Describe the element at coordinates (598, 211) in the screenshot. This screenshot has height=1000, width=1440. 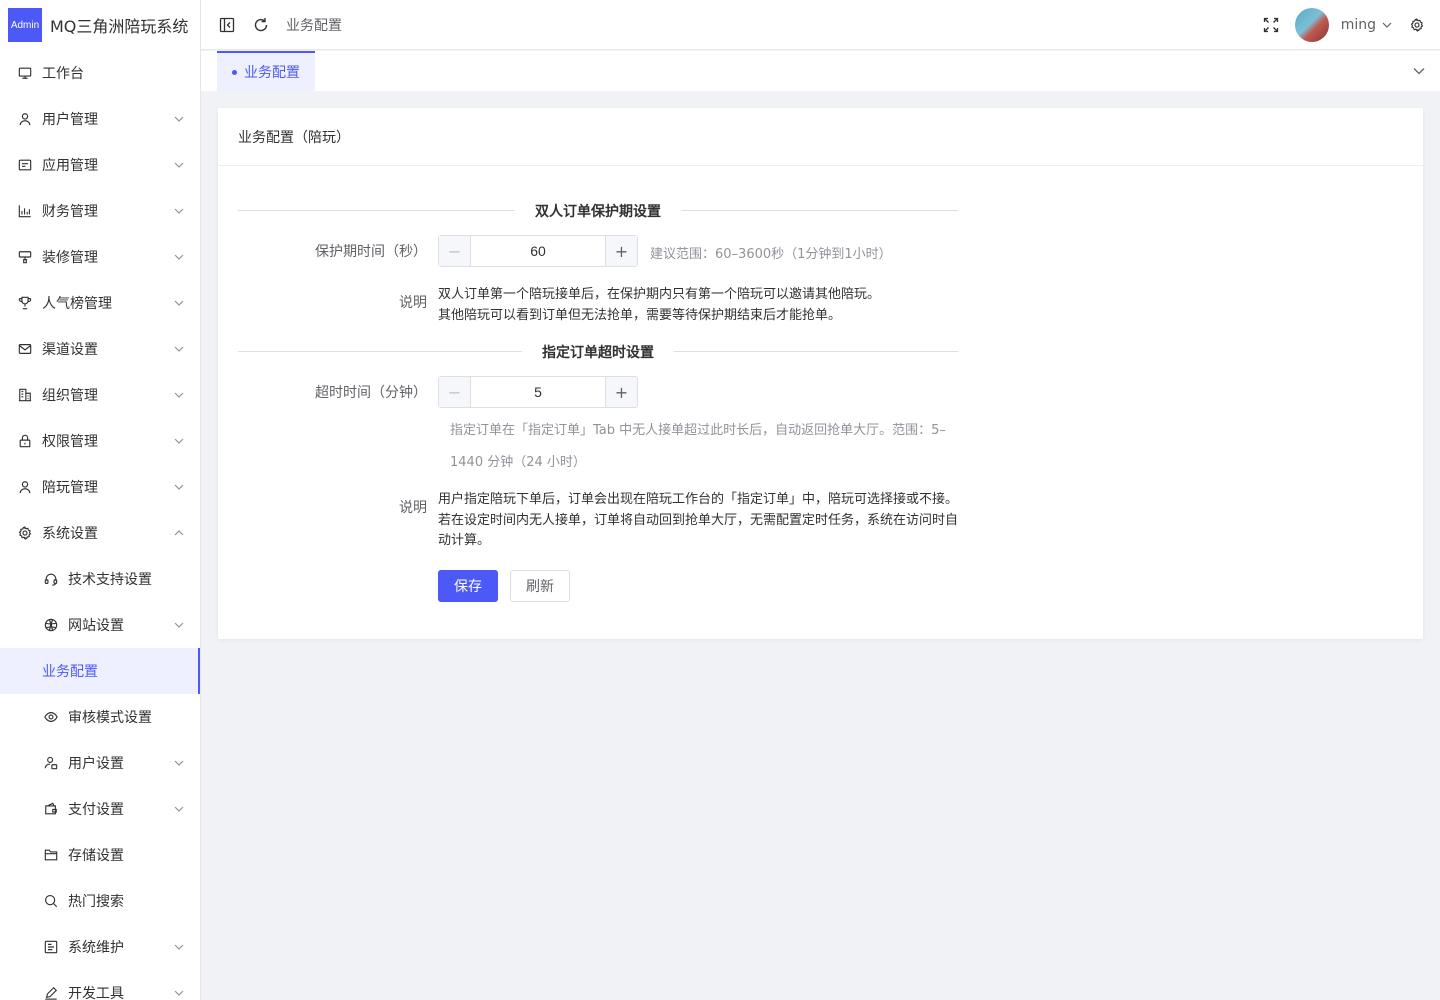
I see `section-title-protection: 双人订单保护期设置` at that location.